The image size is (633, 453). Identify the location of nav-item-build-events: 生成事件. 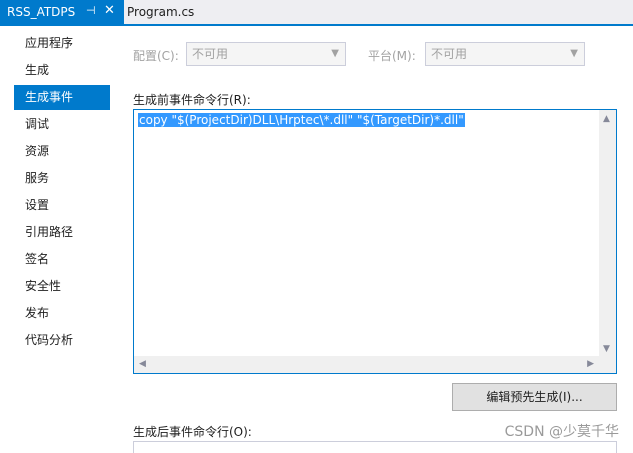
(62, 97).